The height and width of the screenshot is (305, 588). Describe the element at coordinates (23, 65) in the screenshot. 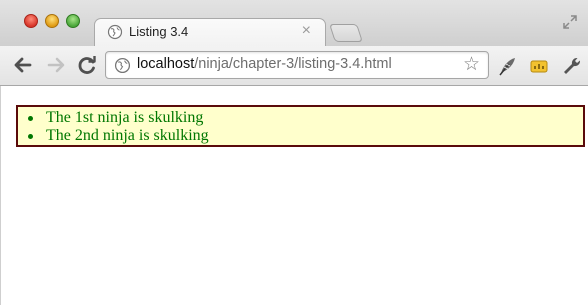

I see `back-arrow-icon` at that location.